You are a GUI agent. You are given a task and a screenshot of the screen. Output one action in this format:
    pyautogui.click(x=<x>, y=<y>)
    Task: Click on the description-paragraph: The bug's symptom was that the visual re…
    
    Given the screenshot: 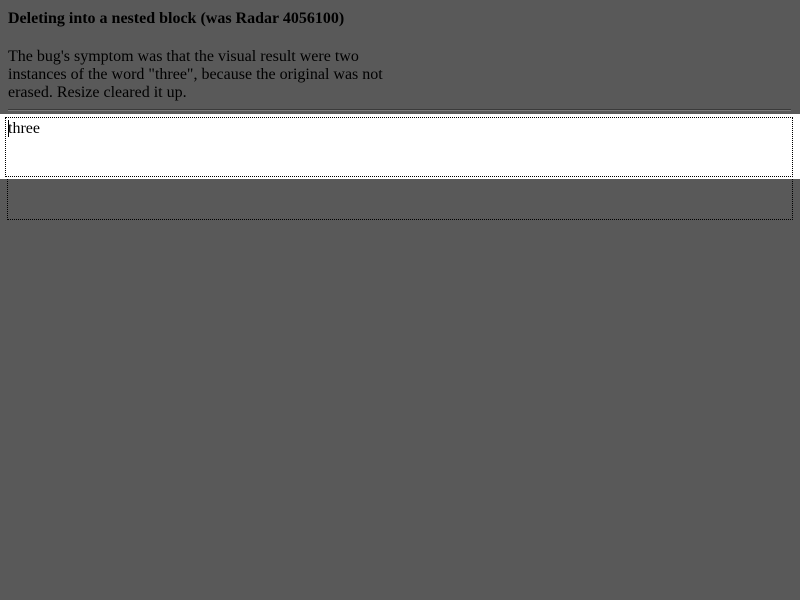 What is the action you would take?
    pyautogui.click(x=195, y=74)
    